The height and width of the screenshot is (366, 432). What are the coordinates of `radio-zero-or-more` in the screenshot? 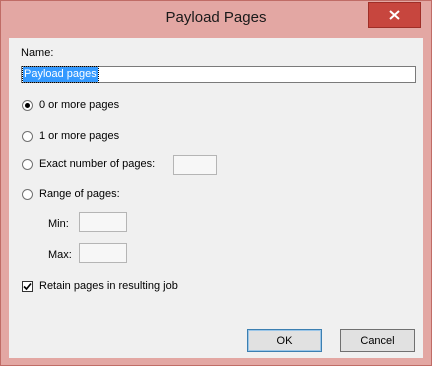 It's located at (27, 105).